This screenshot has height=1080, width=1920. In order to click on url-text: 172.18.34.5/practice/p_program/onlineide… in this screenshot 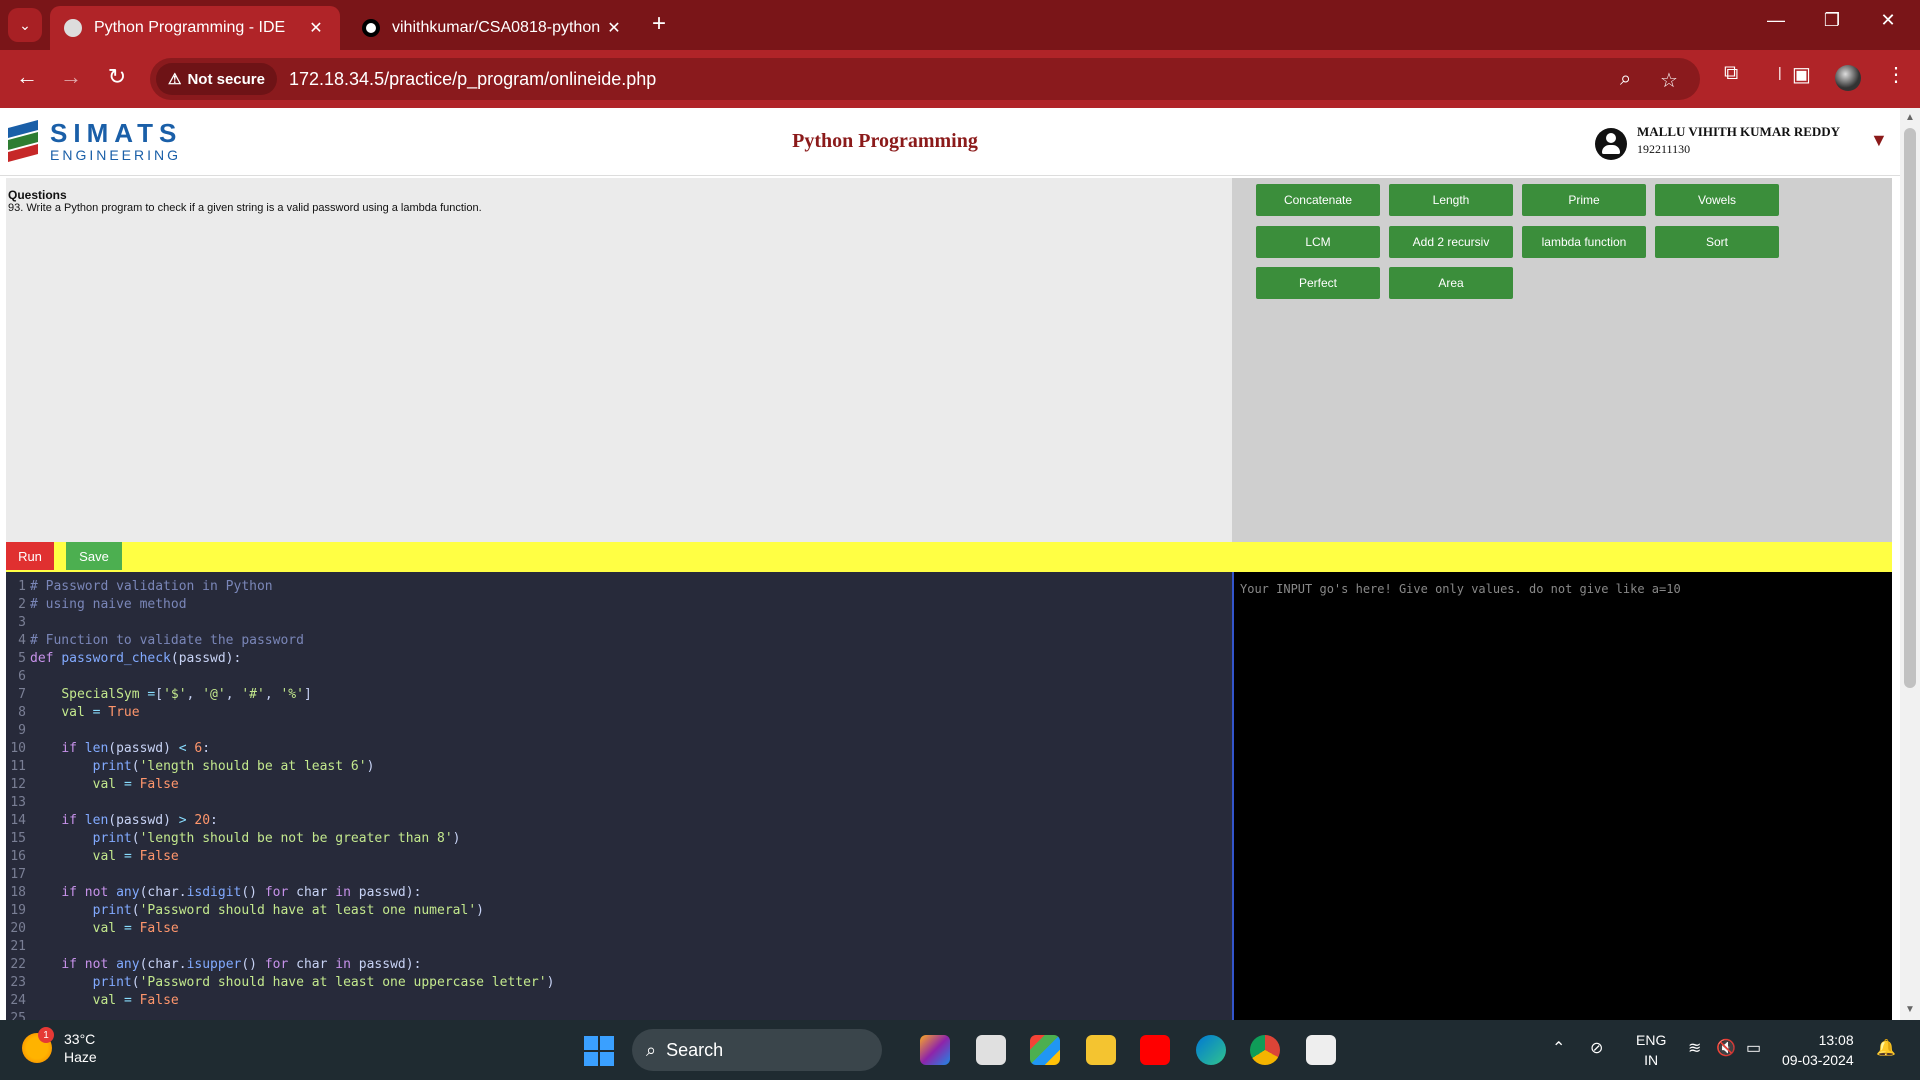, I will do `click(472, 79)`.